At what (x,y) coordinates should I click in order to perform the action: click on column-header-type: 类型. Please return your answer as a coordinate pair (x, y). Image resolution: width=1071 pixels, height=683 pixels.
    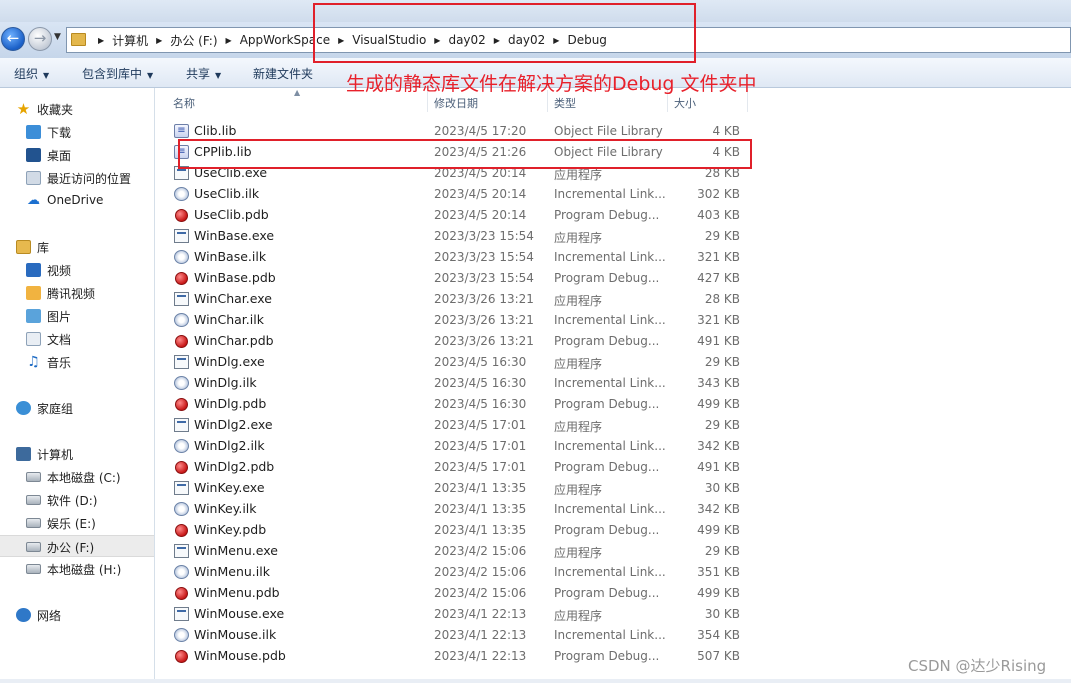
    Looking at the image, I should click on (565, 103).